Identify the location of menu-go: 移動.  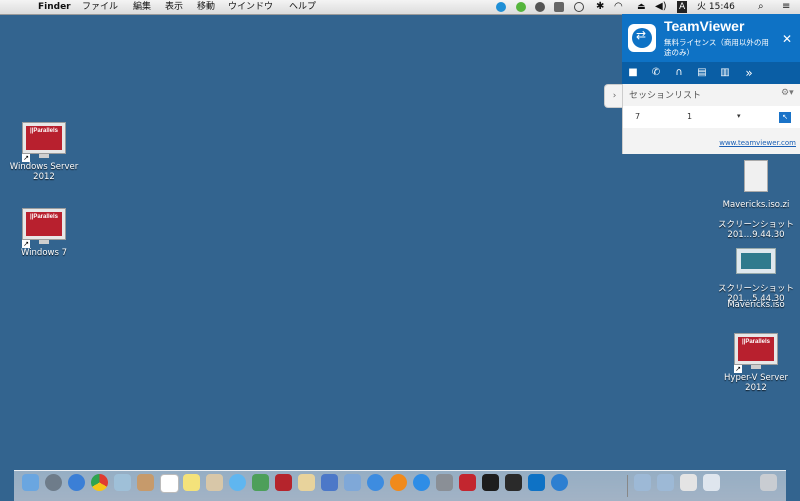
(206, 7).